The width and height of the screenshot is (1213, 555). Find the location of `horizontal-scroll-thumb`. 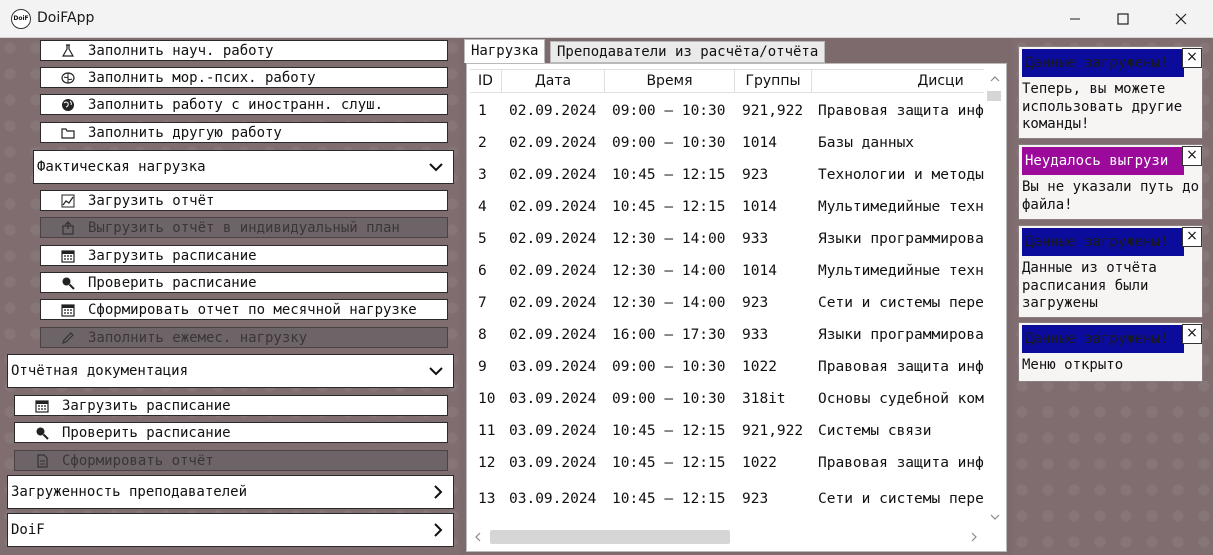

horizontal-scroll-thumb is located at coordinates (610, 537).